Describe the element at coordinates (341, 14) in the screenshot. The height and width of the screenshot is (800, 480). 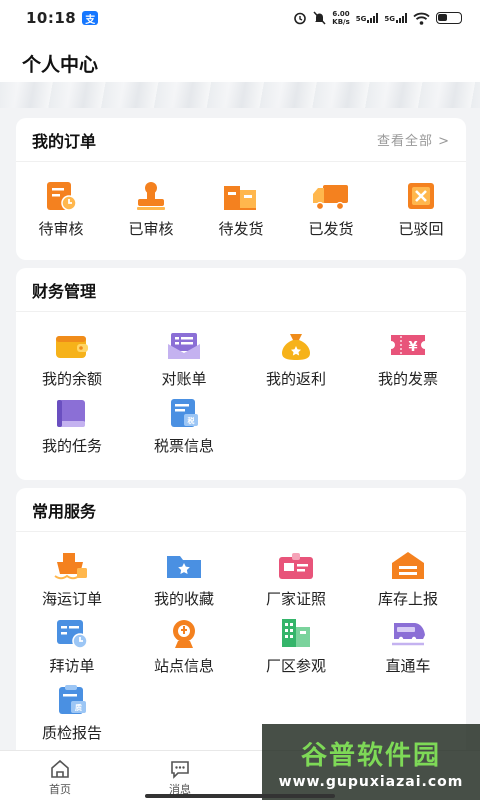
I see `speed-value: 6.00` at that location.